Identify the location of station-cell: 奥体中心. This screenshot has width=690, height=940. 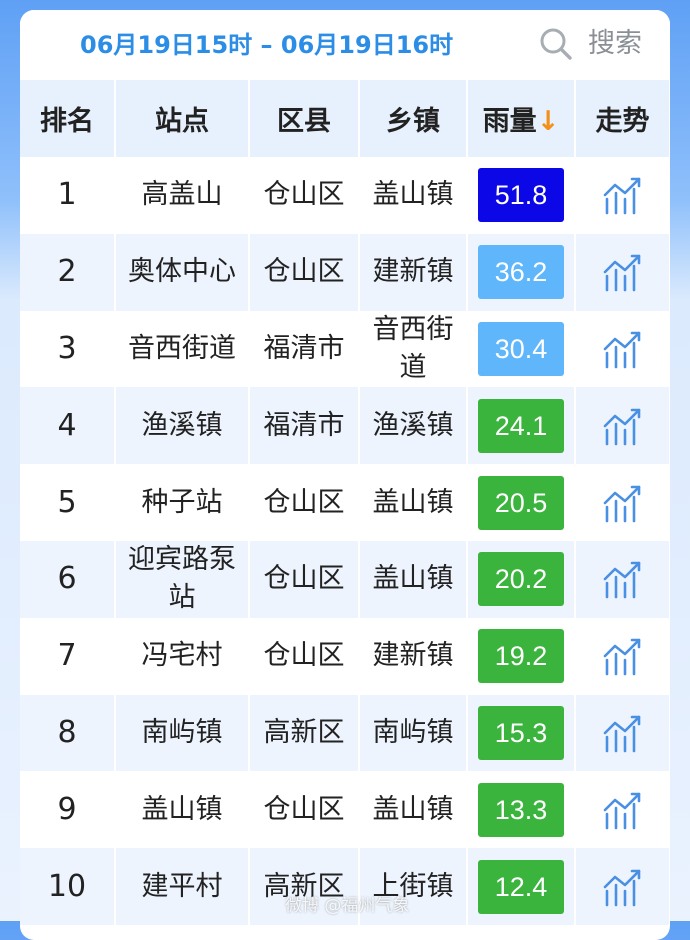
(182, 272).